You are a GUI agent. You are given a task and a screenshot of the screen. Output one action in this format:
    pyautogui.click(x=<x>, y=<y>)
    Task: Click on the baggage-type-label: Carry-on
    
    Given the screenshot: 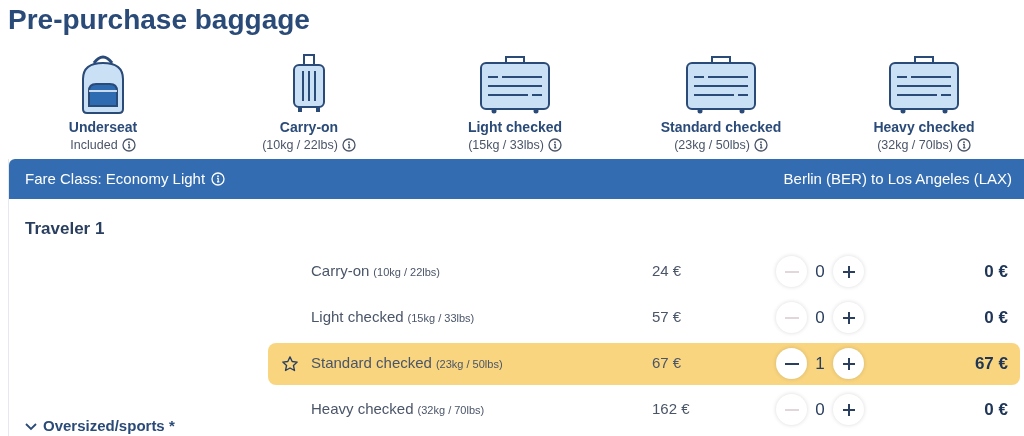 What is the action you would take?
    pyautogui.click(x=309, y=127)
    